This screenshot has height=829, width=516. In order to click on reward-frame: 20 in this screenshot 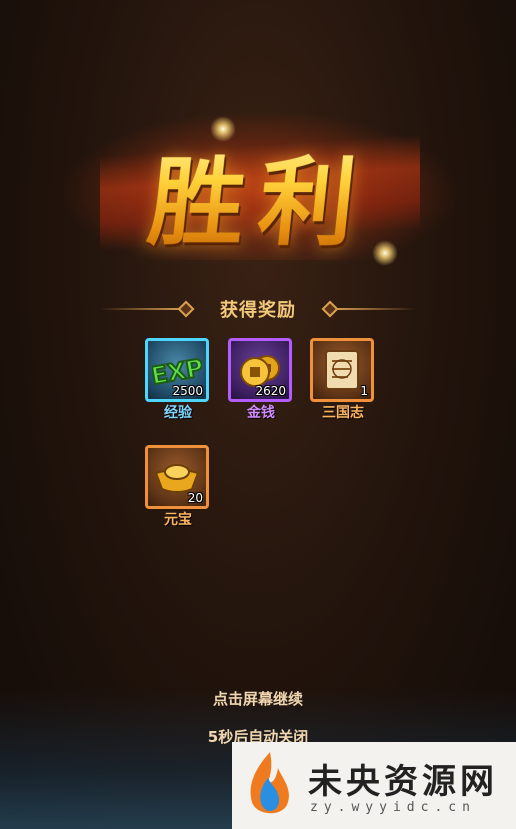, I will do `click(177, 477)`.